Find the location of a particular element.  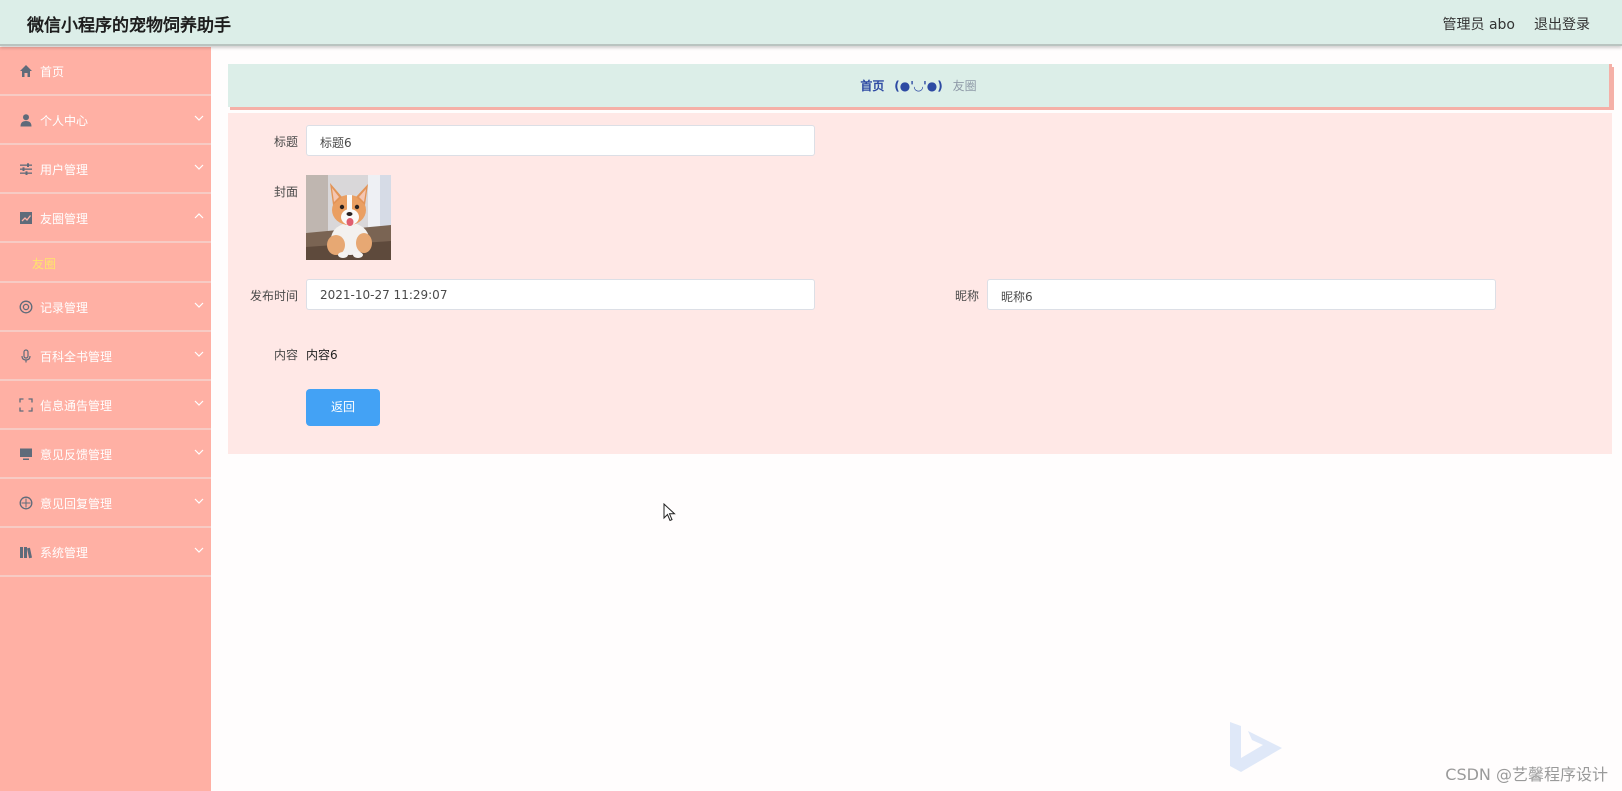

sidebar-item-encyclopedia-management: 百科全书管理 is located at coordinates (105, 356).